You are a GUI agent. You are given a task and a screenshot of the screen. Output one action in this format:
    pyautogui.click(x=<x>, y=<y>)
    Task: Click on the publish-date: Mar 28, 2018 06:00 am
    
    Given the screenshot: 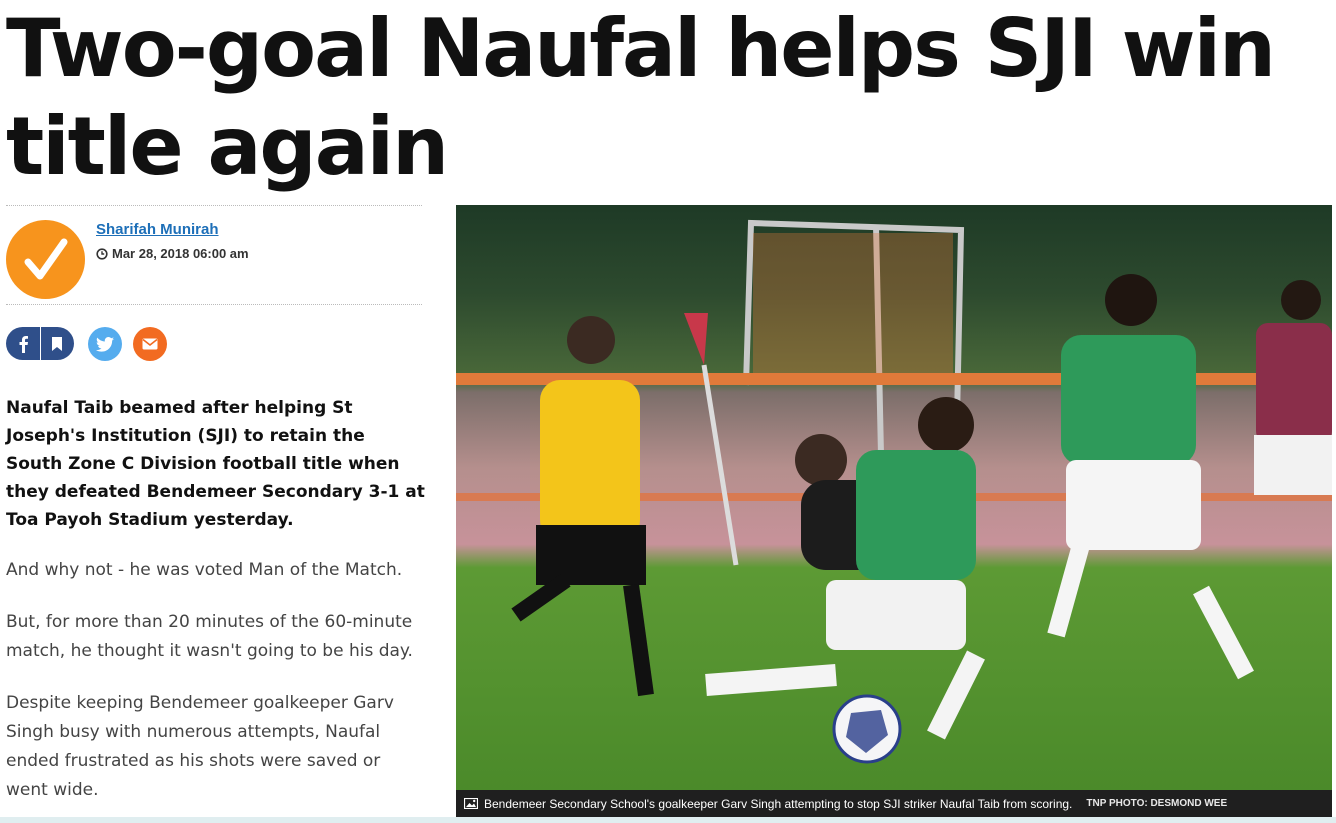 What is the action you would take?
    pyautogui.click(x=172, y=253)
    